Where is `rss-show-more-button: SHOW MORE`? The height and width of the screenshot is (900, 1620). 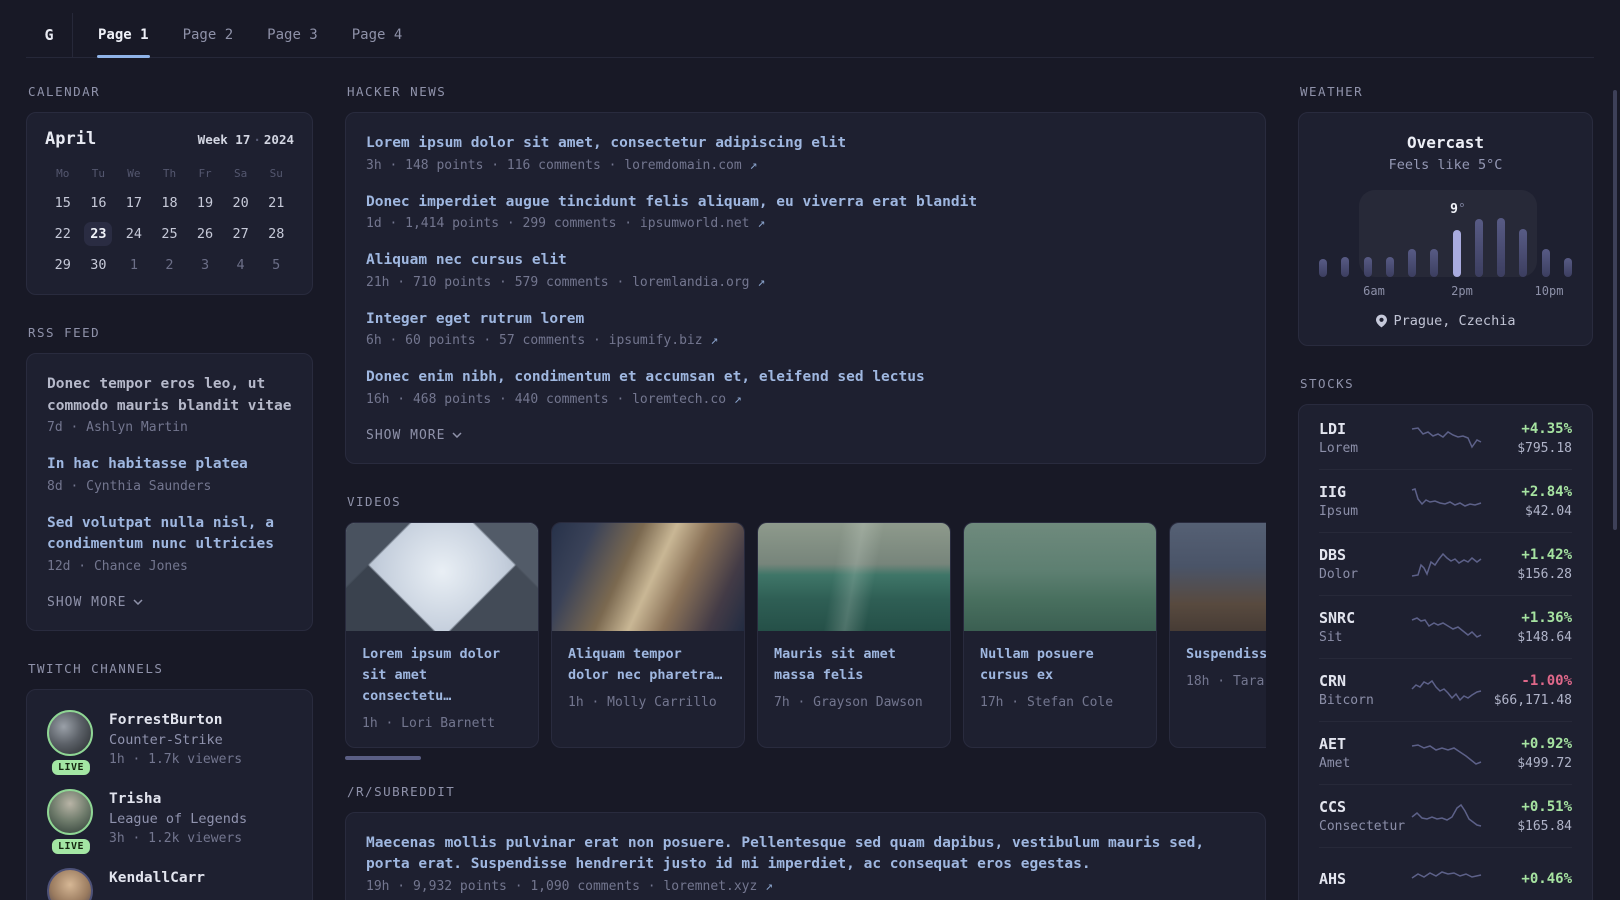 rss-show-more-button: SHOW MORE is located at coordinates (169, 602).